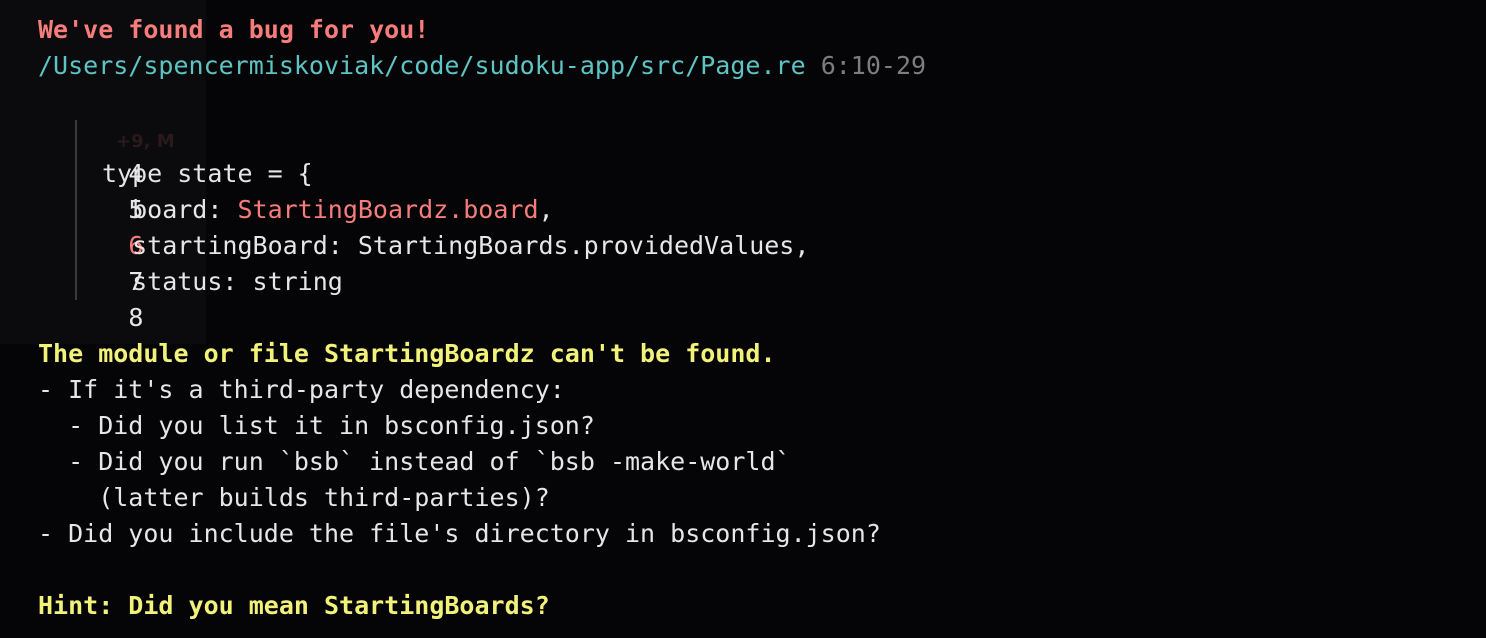  I want to click on ghost-overlay-text: +9, M, so click(145, 141).